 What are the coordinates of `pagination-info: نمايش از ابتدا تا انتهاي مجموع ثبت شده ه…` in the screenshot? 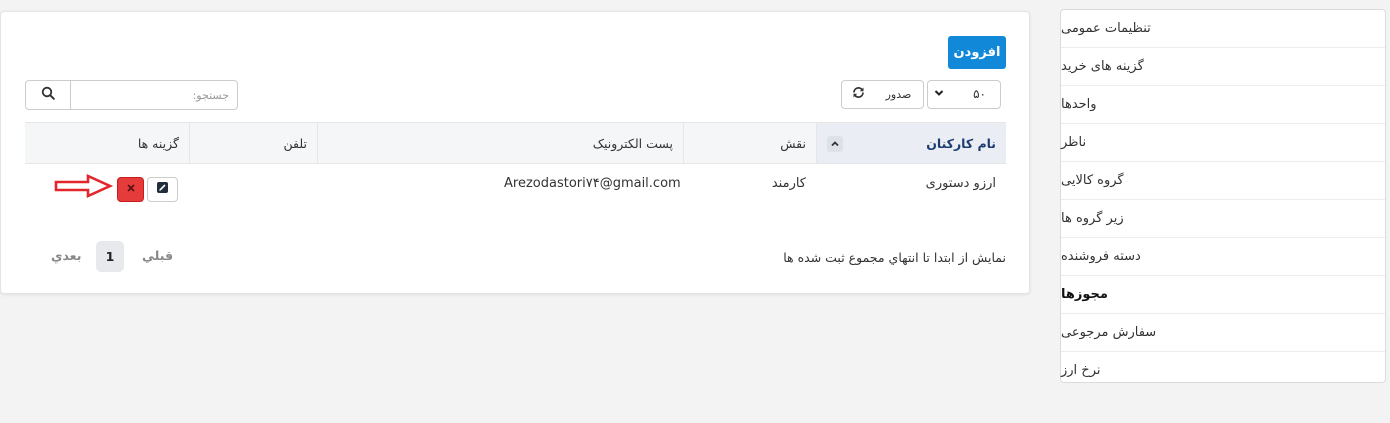 It's located at (894, 257).